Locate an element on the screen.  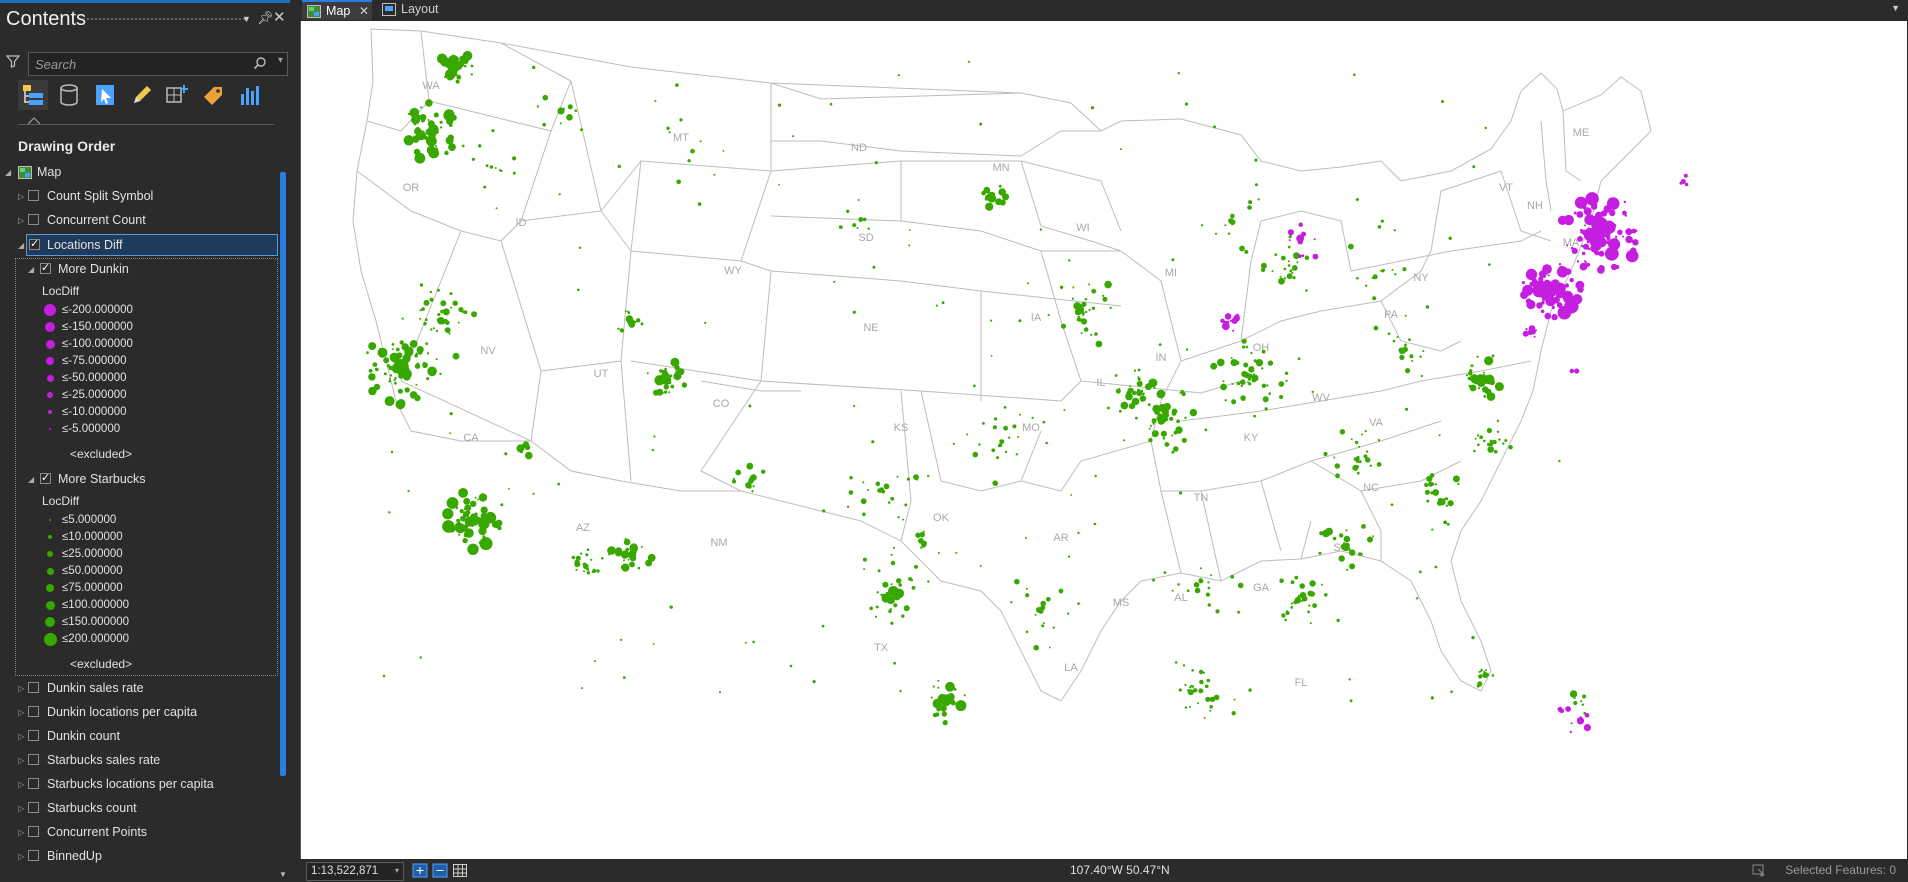
grid-icon is located at coordinates (460, 870).